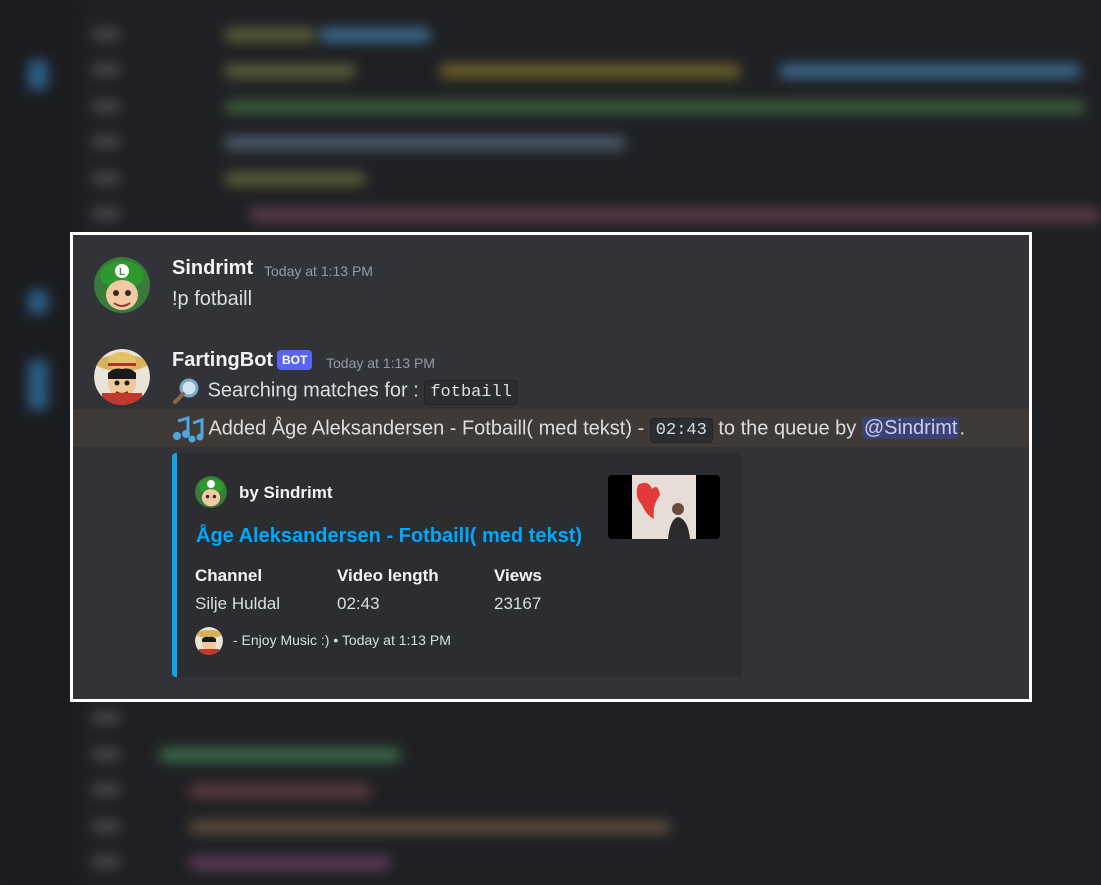 This screenshot has height=885, width=1101. I want to click on video-thumbnail, so click(664, 507).